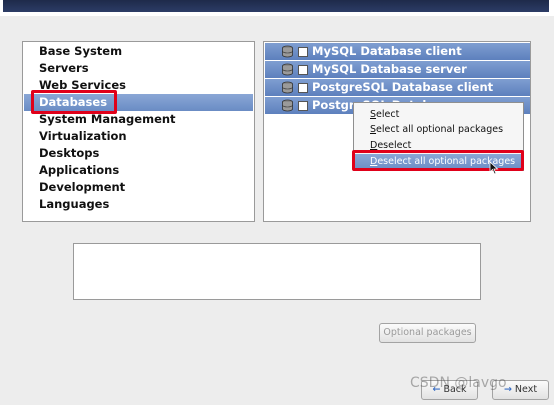 Image resolution: width=554 pixels, height=405 pixels. What do you see at coordinates (387, 51) in the screenshot?
I see `package-label: MySQL Database client` at bounding box center [387, 51].